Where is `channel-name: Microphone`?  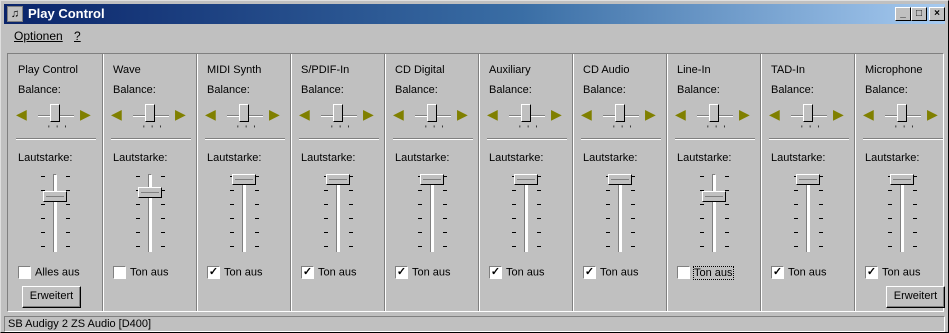
channel-name: Microphone is located at coordinates (894, 70).